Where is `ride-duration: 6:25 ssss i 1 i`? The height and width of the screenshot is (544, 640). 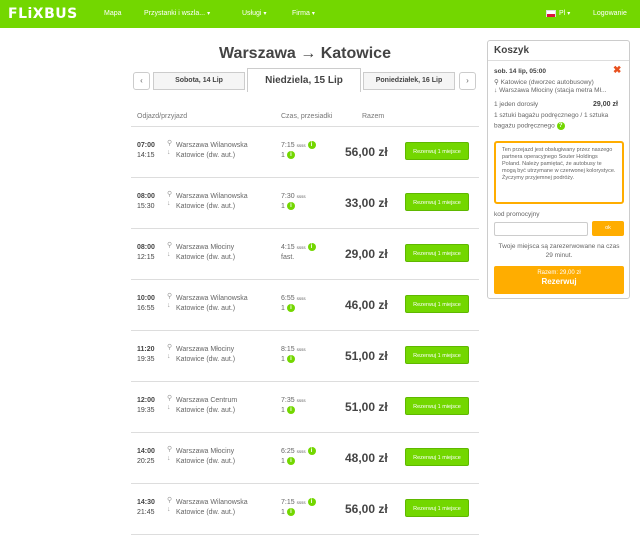
ride-duration: 6:25 ssss i 1 i is located at coordinates (298, 457).